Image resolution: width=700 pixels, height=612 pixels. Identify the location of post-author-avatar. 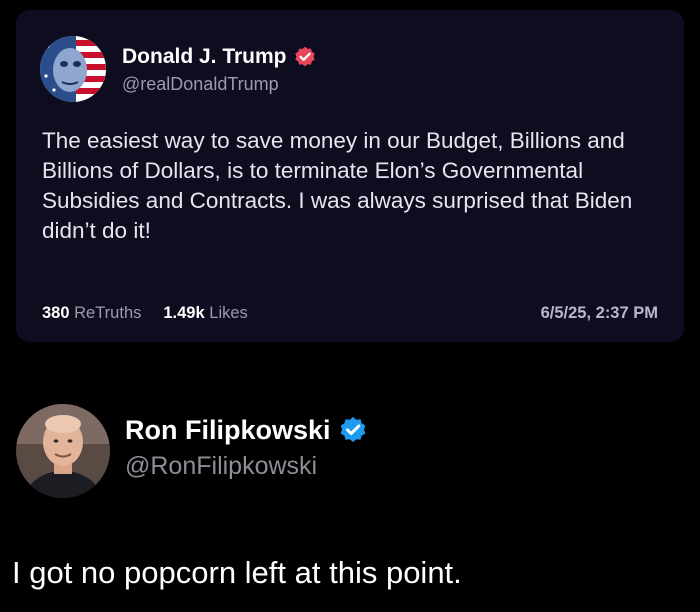
(63, 451).